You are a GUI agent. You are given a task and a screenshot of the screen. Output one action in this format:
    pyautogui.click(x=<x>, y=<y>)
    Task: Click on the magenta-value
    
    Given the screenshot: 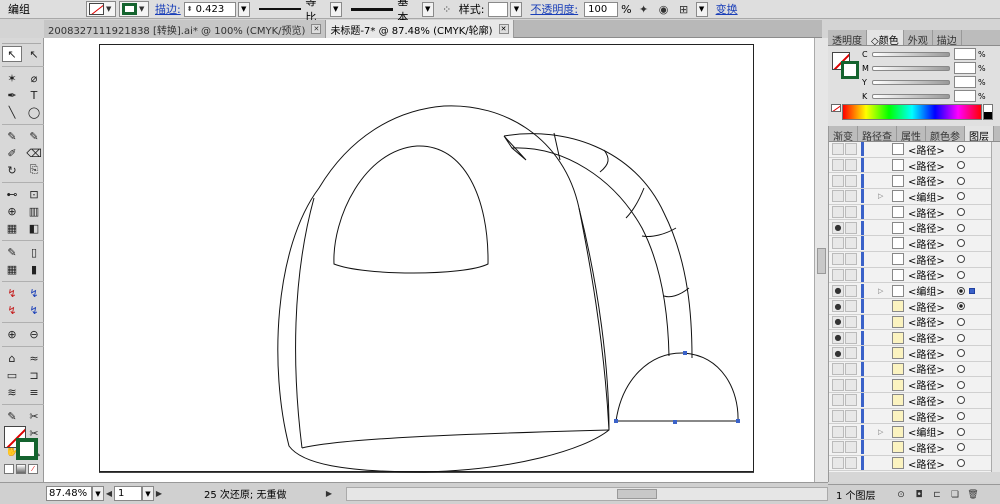 What is the action you would take?
    pyautogui.click(x=965, y=68)
    